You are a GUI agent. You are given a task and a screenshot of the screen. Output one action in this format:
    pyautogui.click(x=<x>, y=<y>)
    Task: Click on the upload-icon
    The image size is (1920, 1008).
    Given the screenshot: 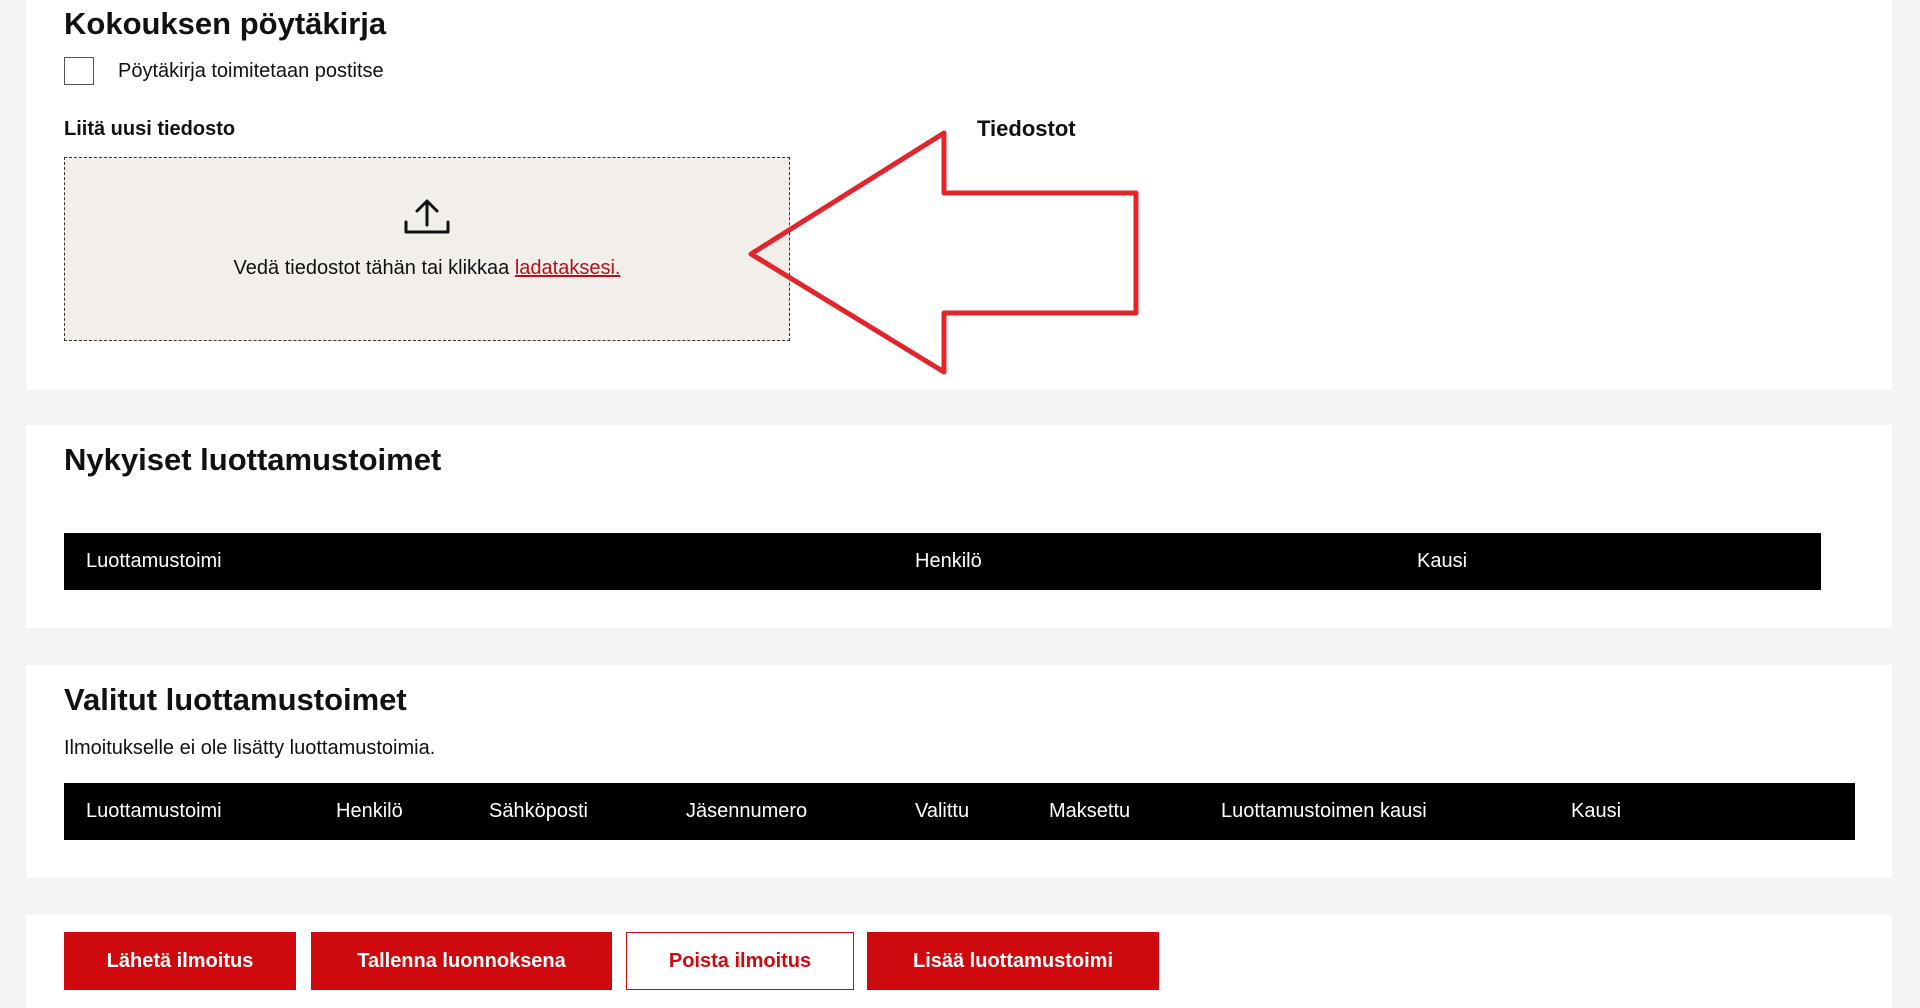 What is the action you would take?
    pyautogui.click(x=427, y=216)
    